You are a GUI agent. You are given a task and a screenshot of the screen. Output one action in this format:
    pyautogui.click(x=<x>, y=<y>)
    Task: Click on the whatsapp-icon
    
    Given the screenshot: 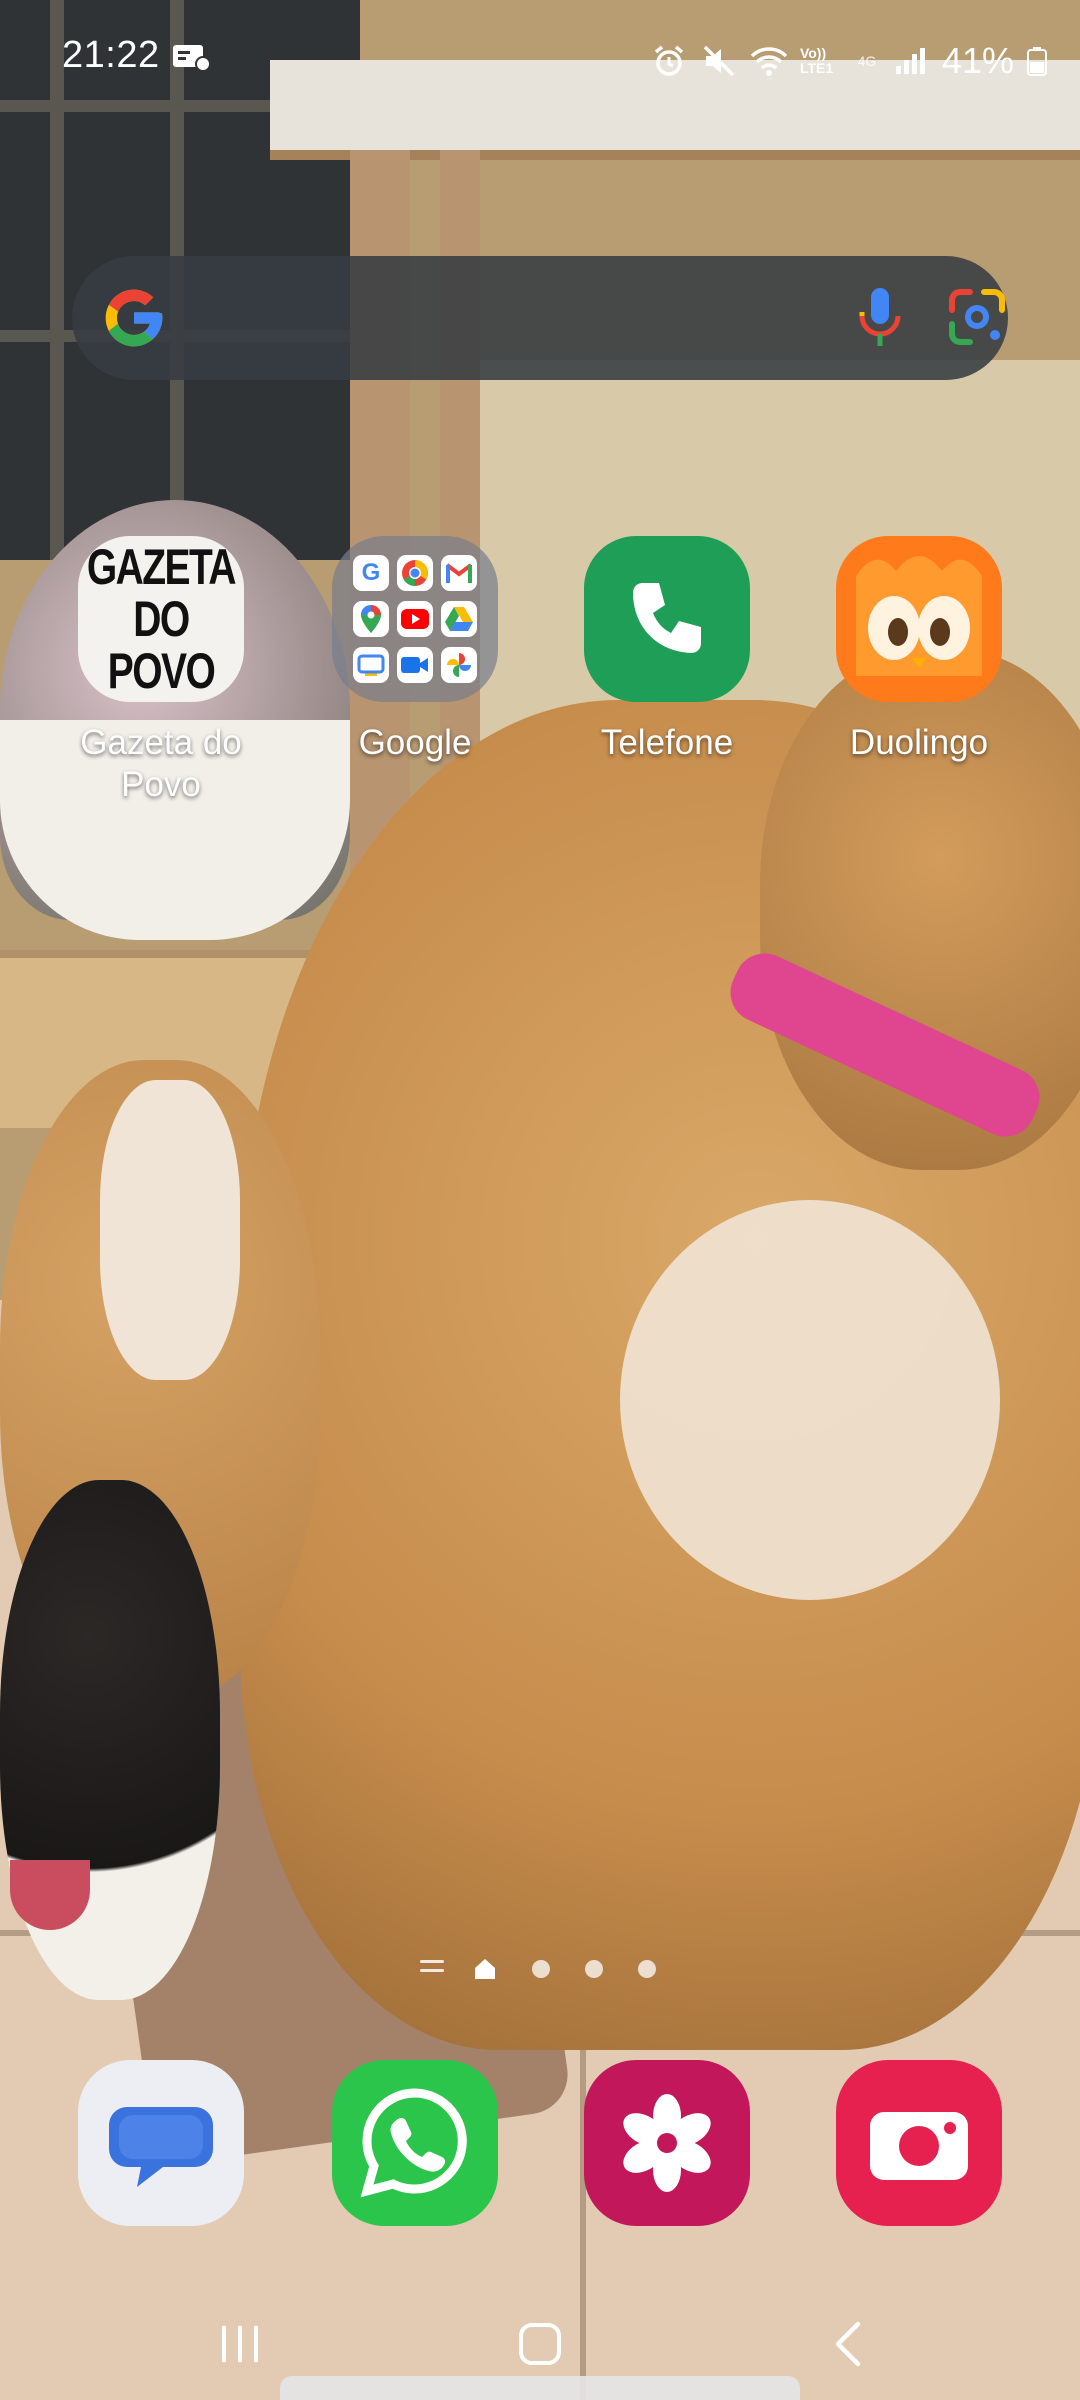 What is the action you would take?
    pyautogui.click(x=415, y=2143)
    